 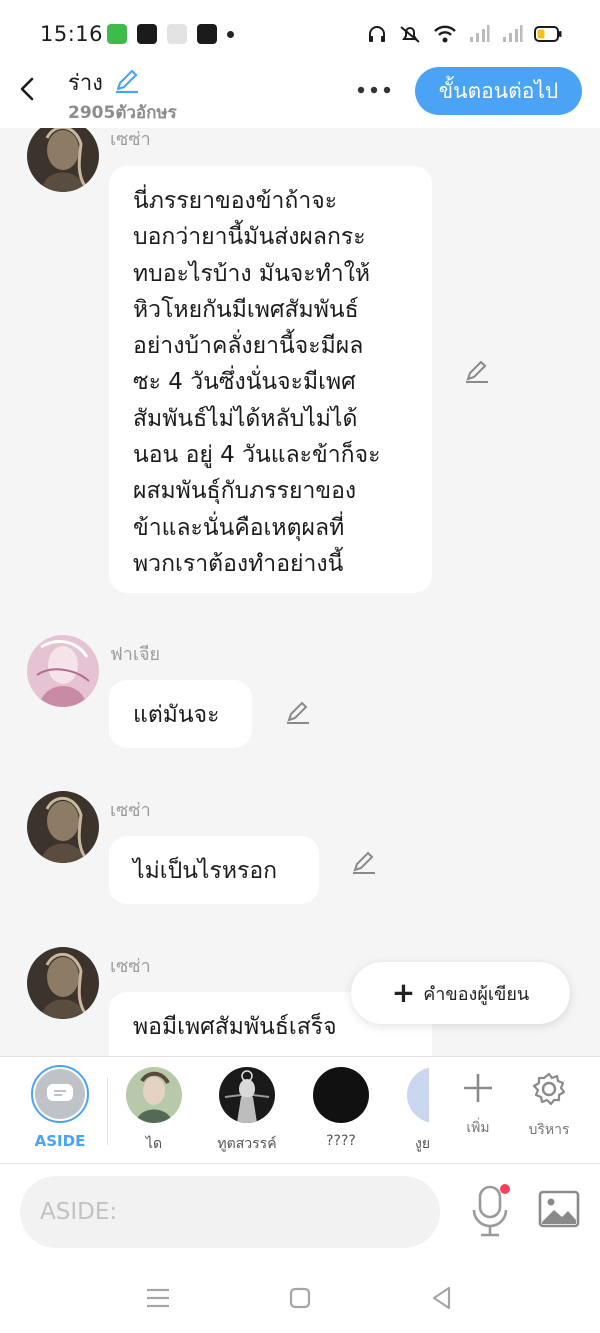 What do you see at coordinates (422, 1144) in the screenshot?
I see `character-label: งูย` at bounding box center [422, 1144].